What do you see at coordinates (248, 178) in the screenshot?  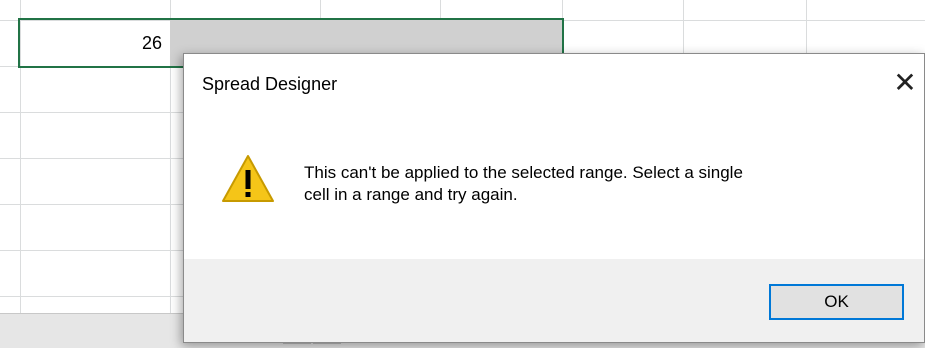 I see `warning-icon` at bounding box center [248, 178].